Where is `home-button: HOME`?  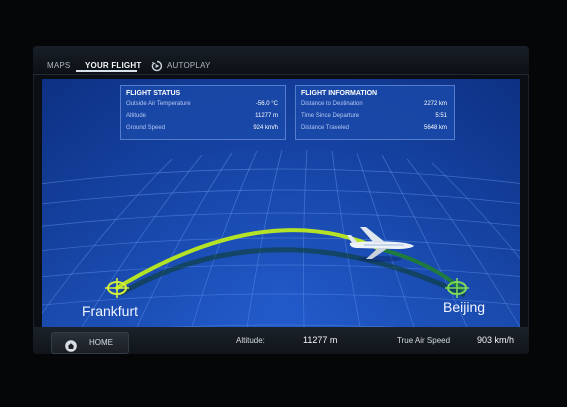
home-button: HOME is located at coordinates (90, 343).